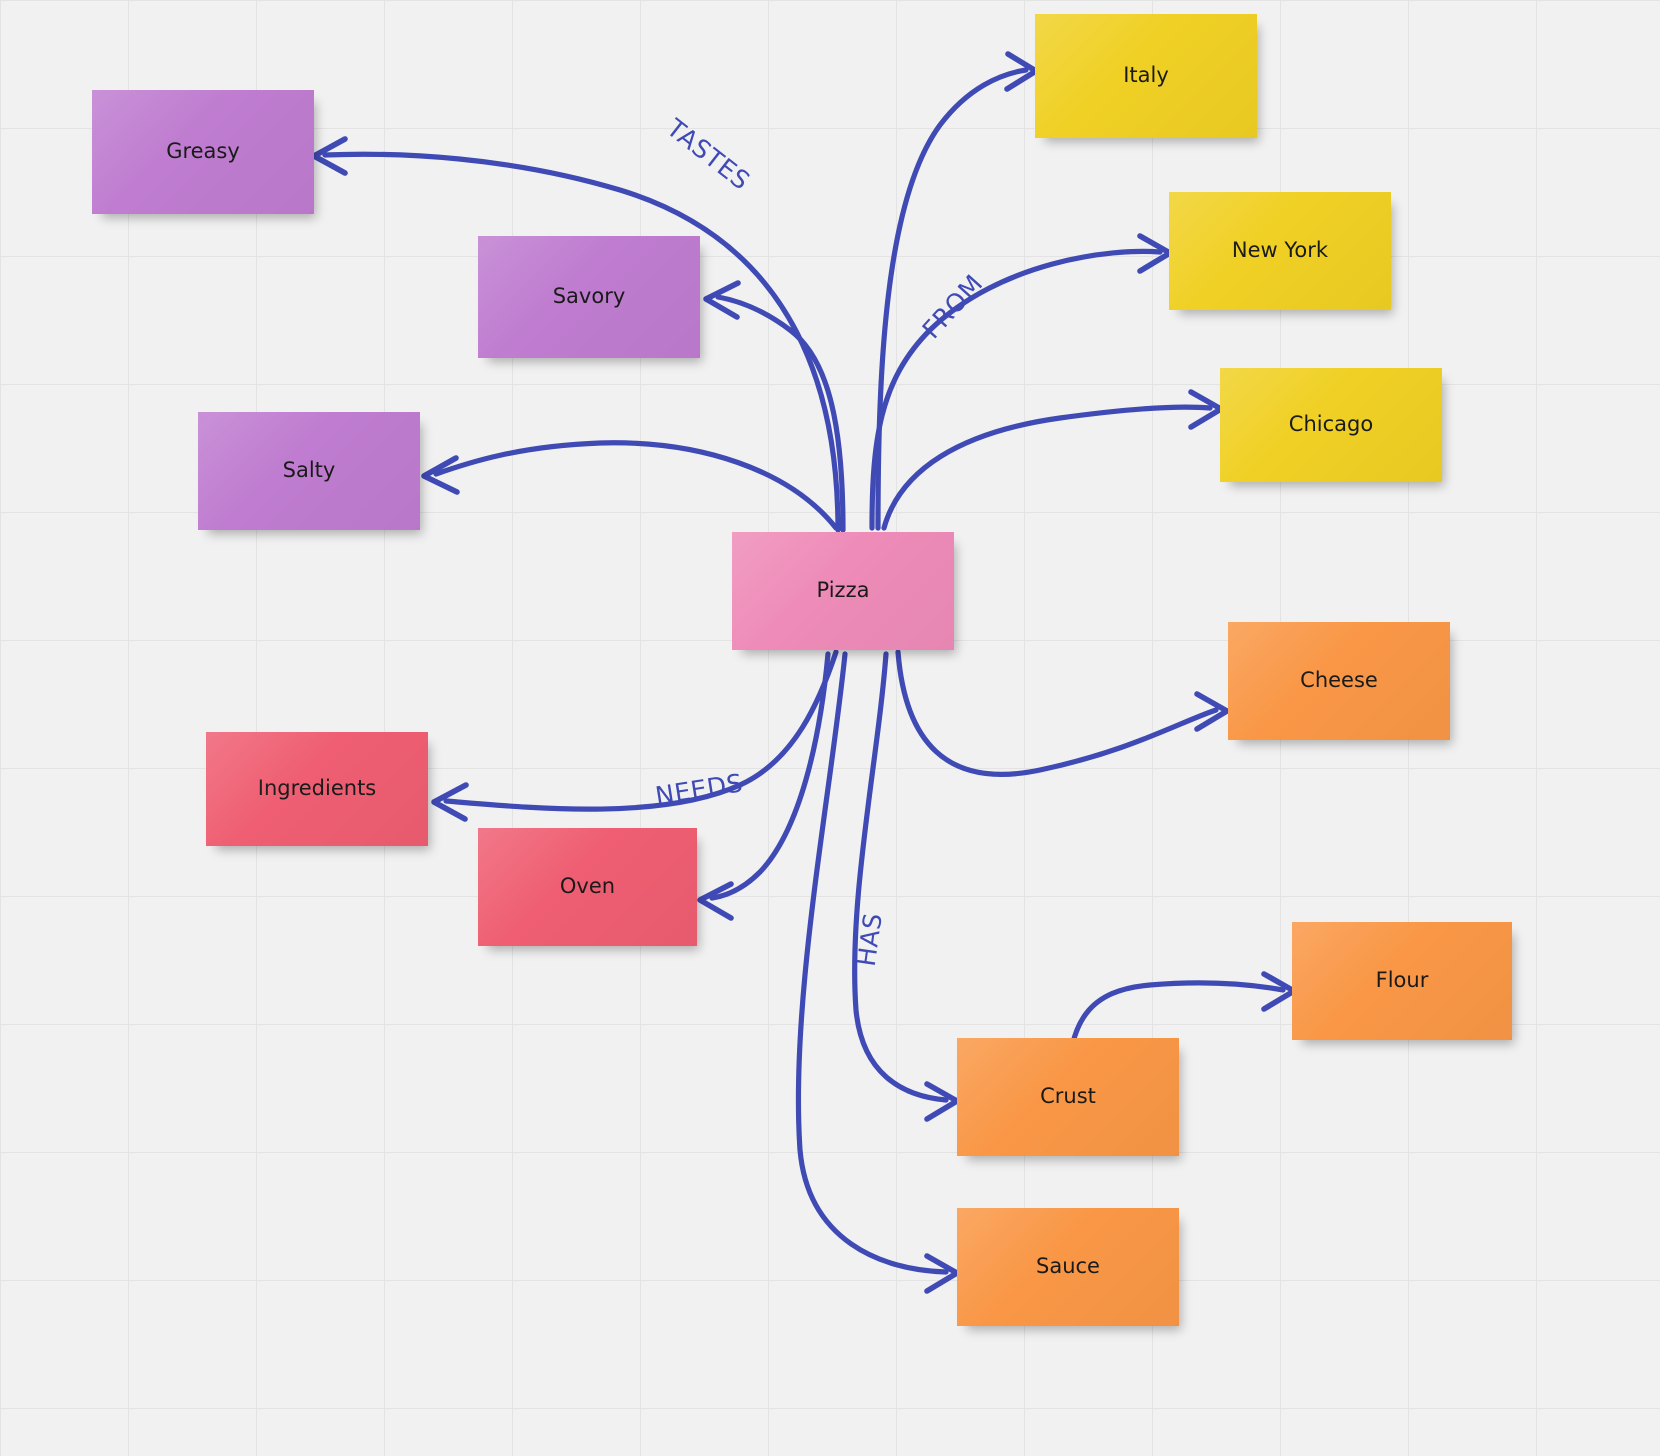 Image resolution: width=1660 pixels, height=1456 pixels. I want to click on edge-pizza-salty, so click(630, 485).